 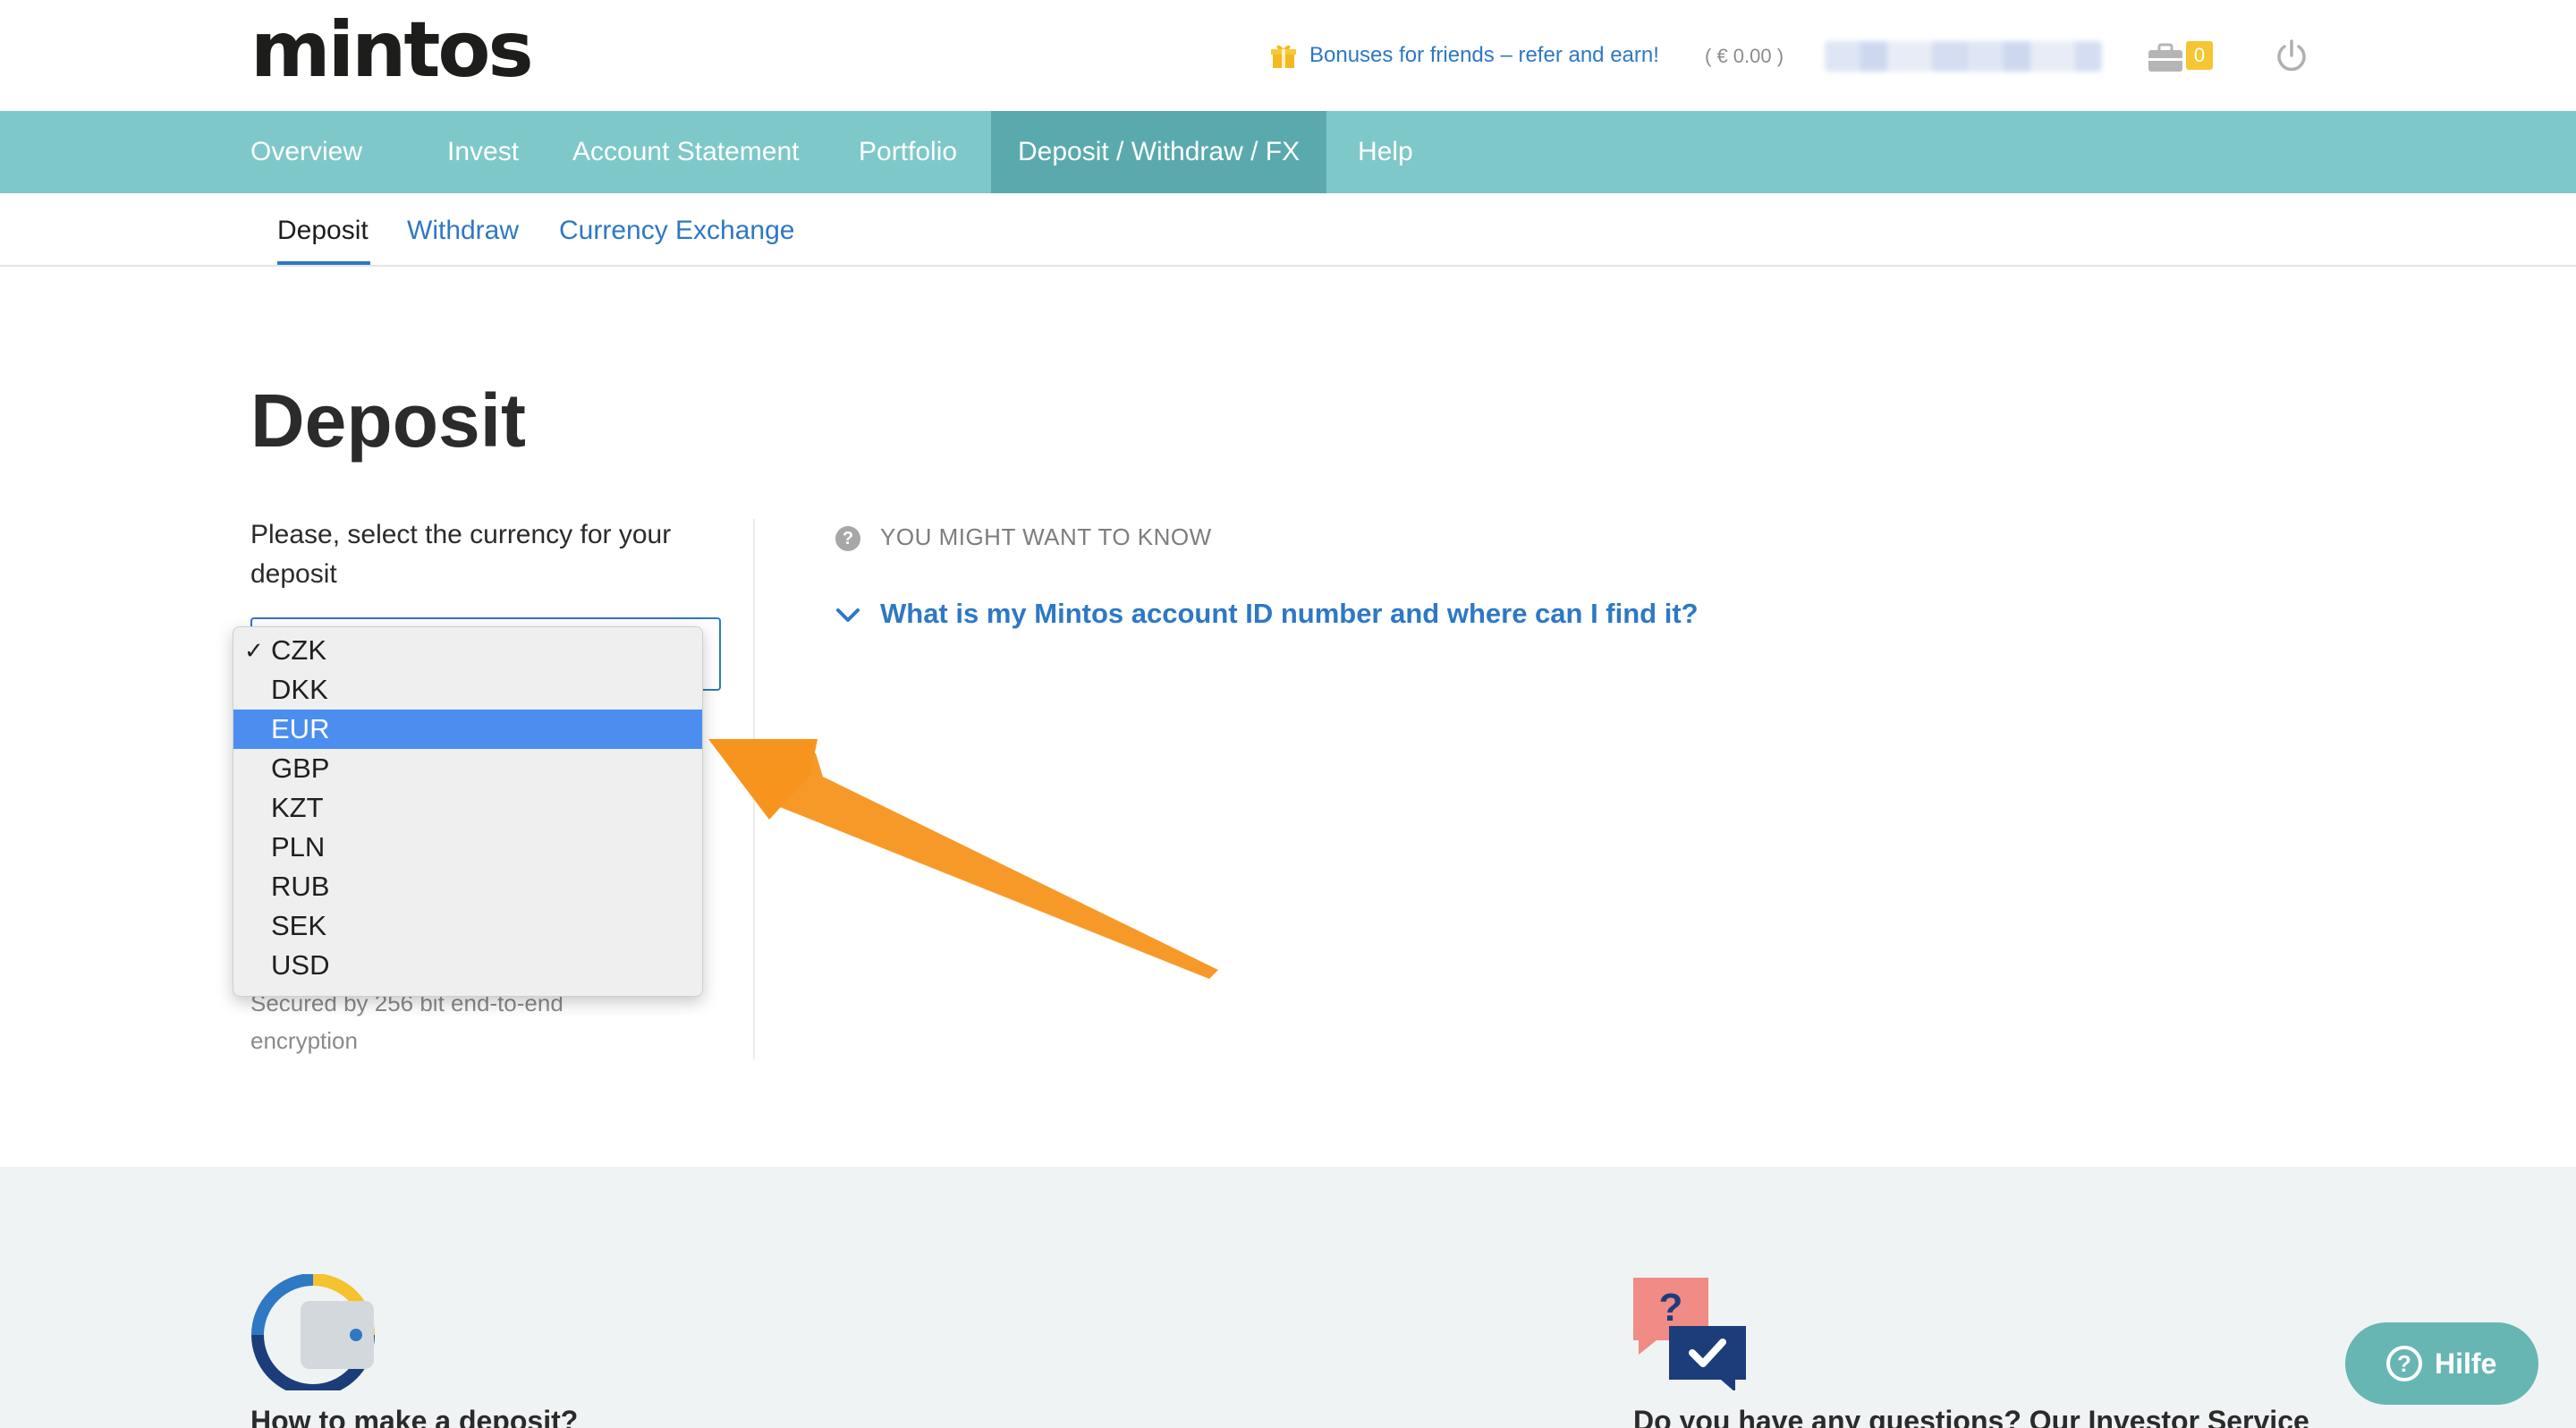 I want to click on option-label: PLN, so click(x=298, y=847).